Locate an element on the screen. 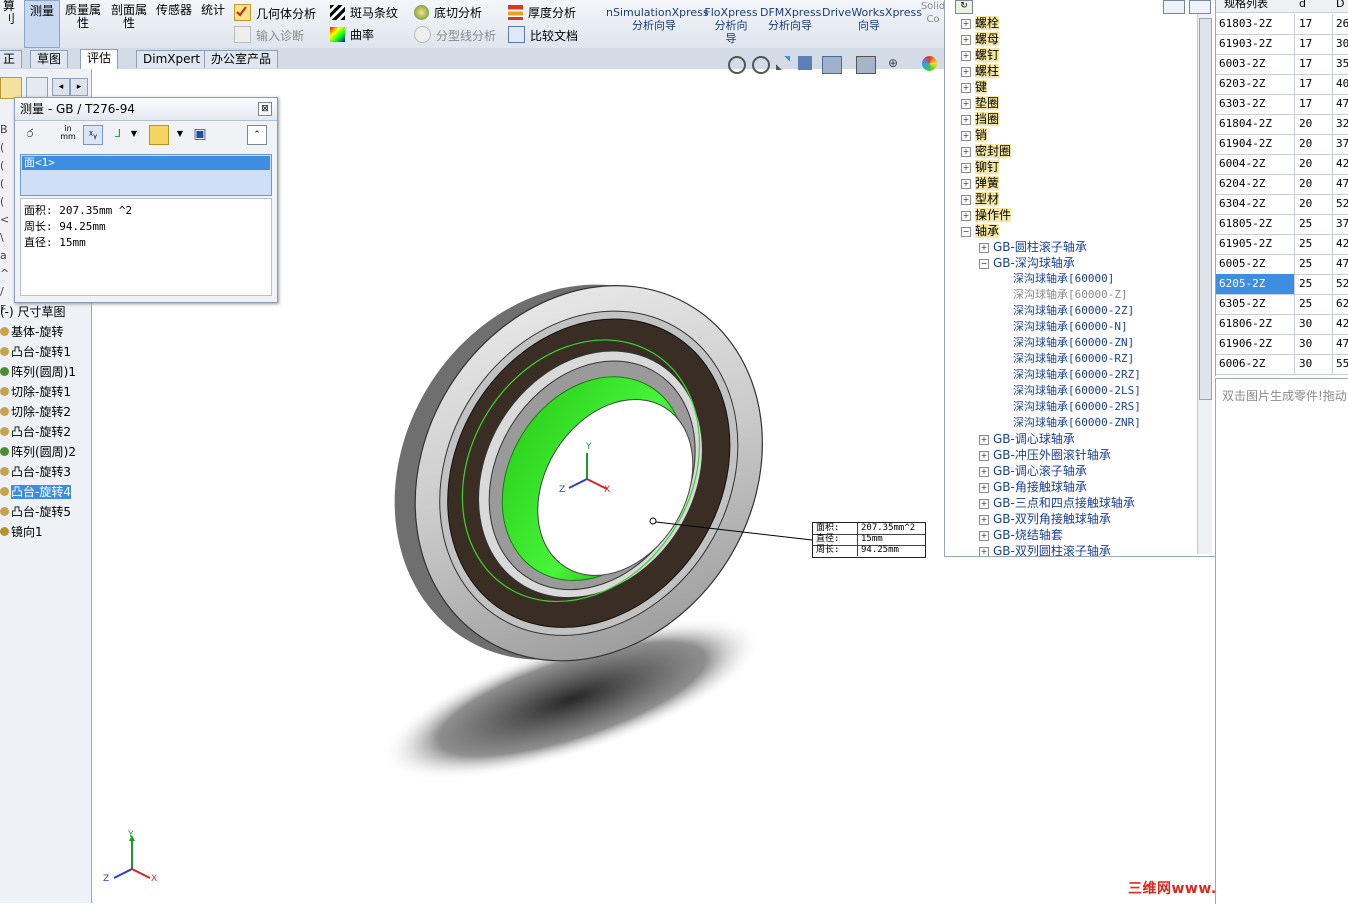 The image size is (1348, 904). tab-sketch: 草图 is located at coordinates (49, 59).